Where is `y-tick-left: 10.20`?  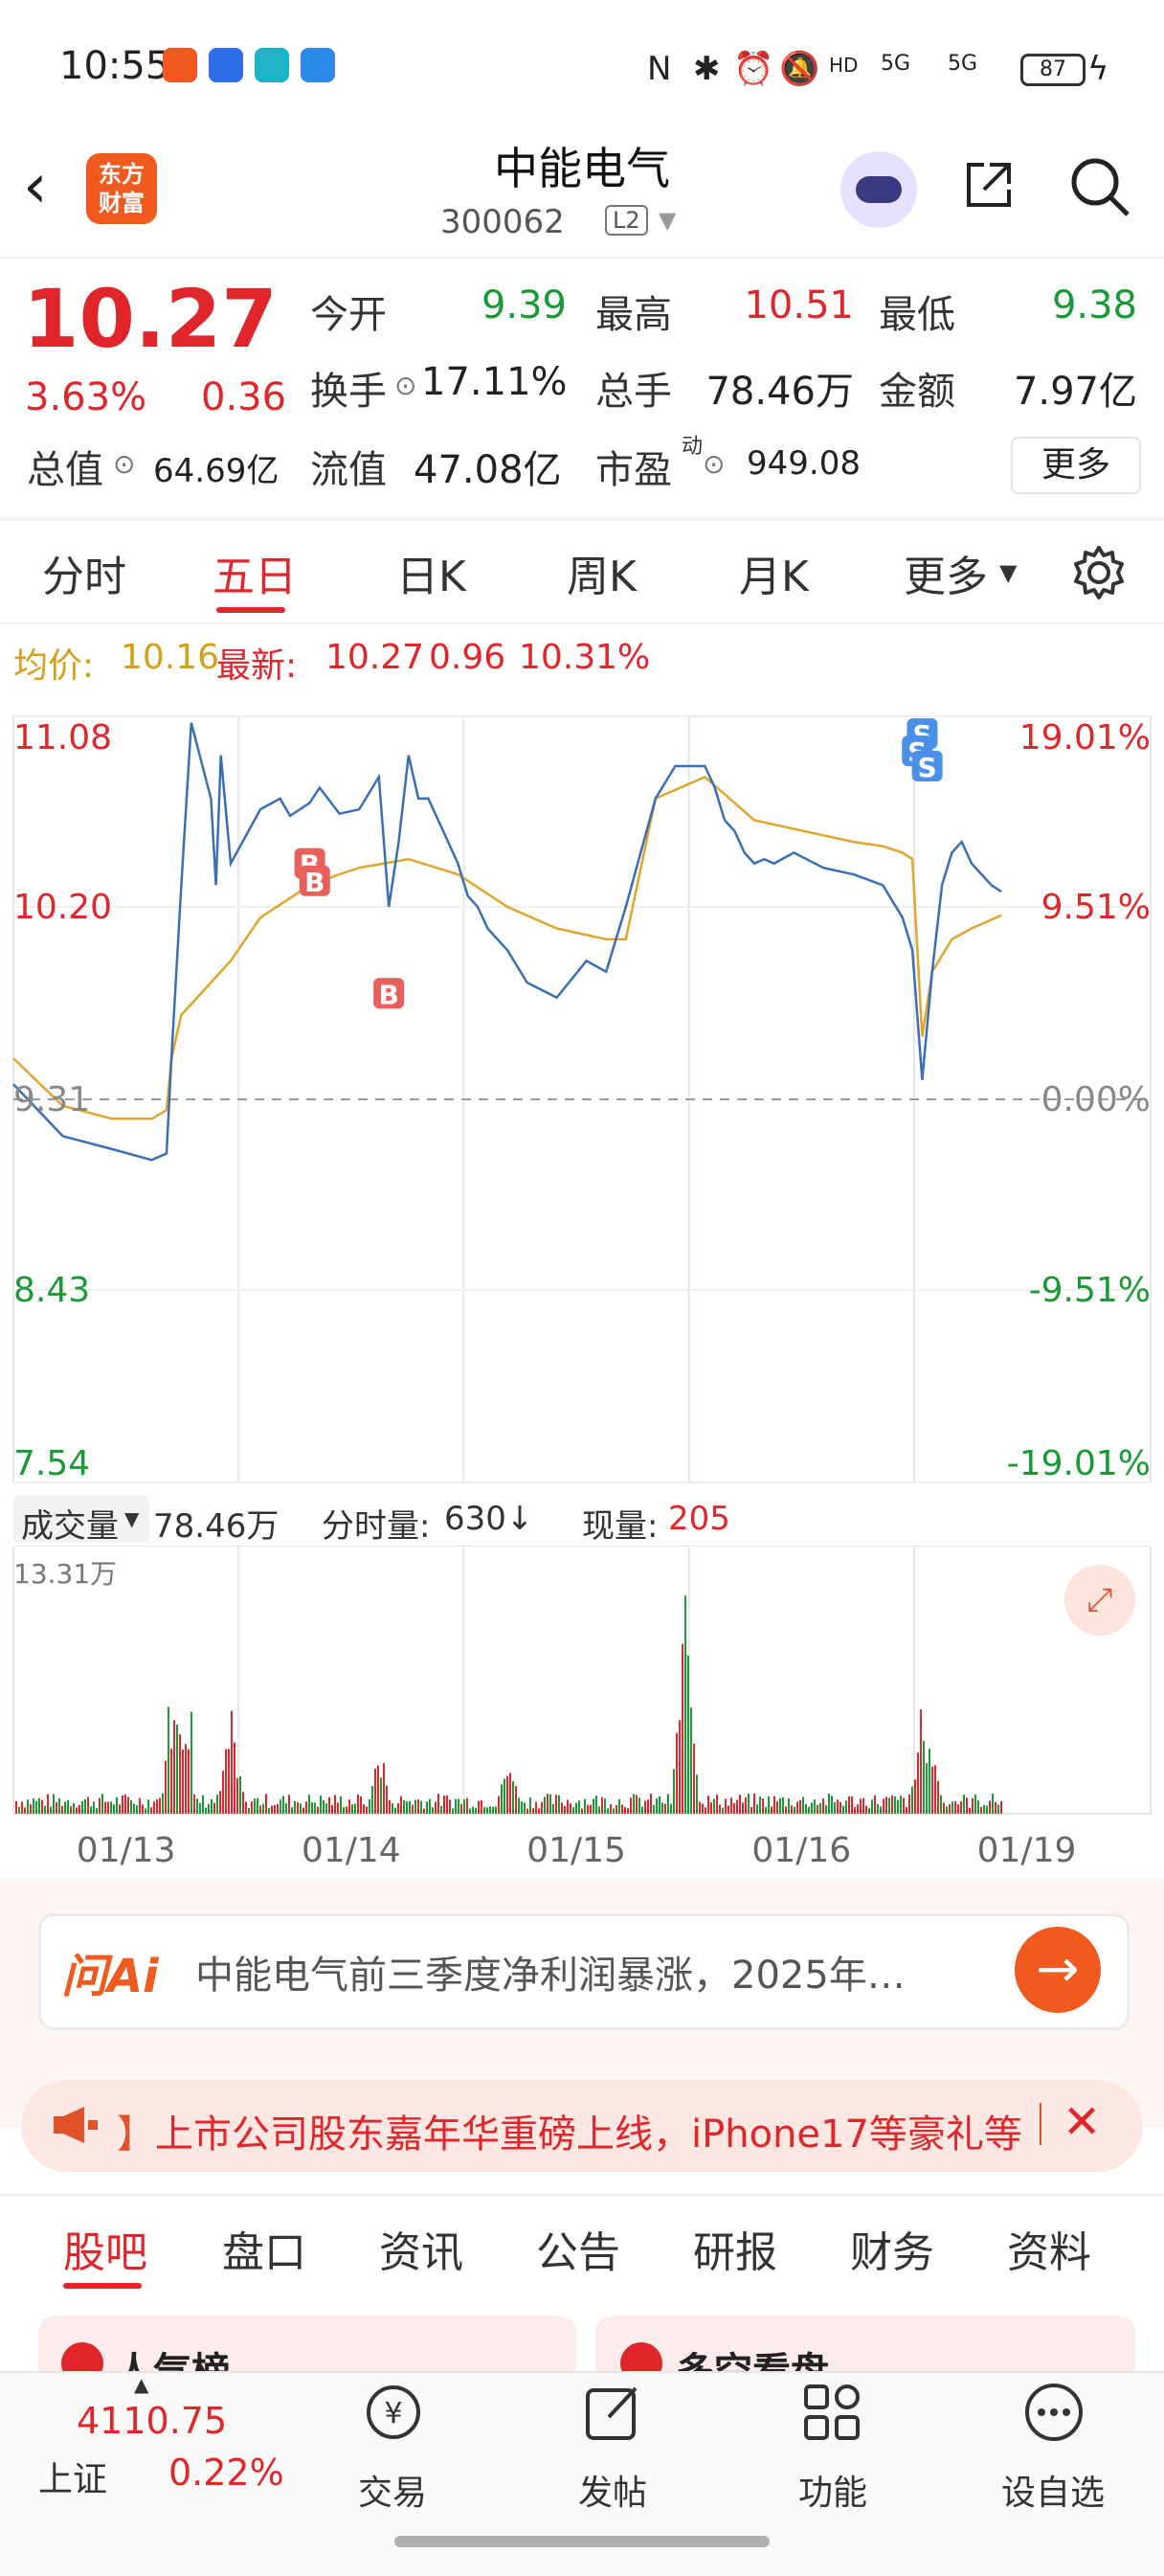 y-tick-left: 10.20 is located at coordinates (63, 907).